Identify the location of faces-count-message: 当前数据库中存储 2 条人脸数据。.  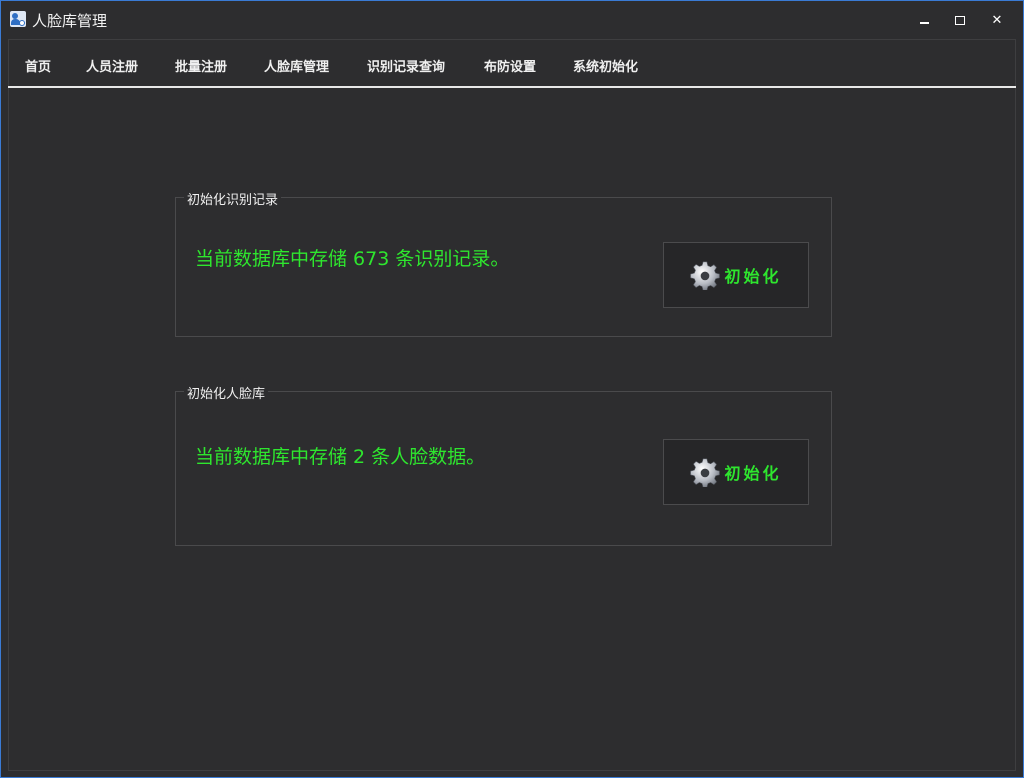
(340, 457).